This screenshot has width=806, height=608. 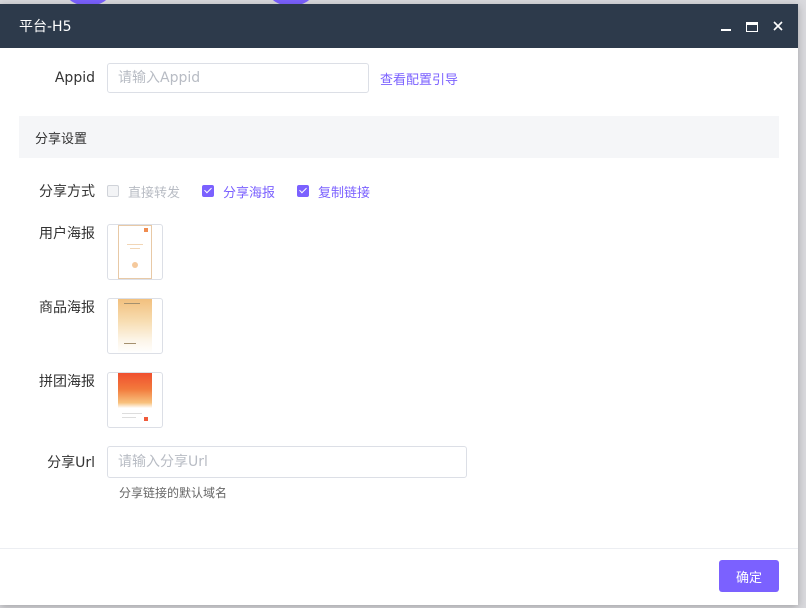 What do you see at coordinates (287, 462) in the screenshot?
I see `share-url-input` at bounding box center [287, 462].